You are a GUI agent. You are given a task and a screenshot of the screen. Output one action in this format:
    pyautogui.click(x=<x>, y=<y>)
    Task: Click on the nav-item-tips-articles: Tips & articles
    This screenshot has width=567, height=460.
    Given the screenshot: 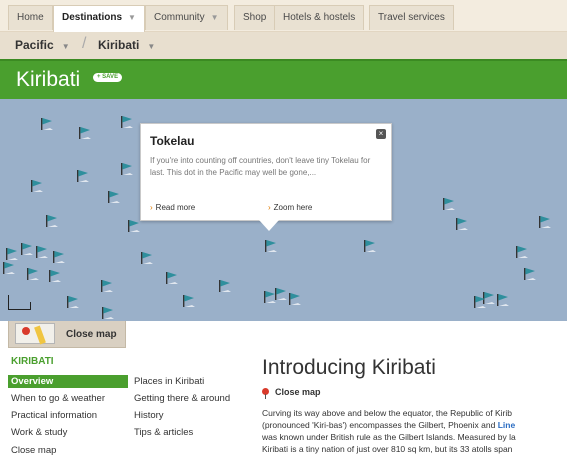 What is the action you would take?
    pyautogui.click(x=163, y=432)
    